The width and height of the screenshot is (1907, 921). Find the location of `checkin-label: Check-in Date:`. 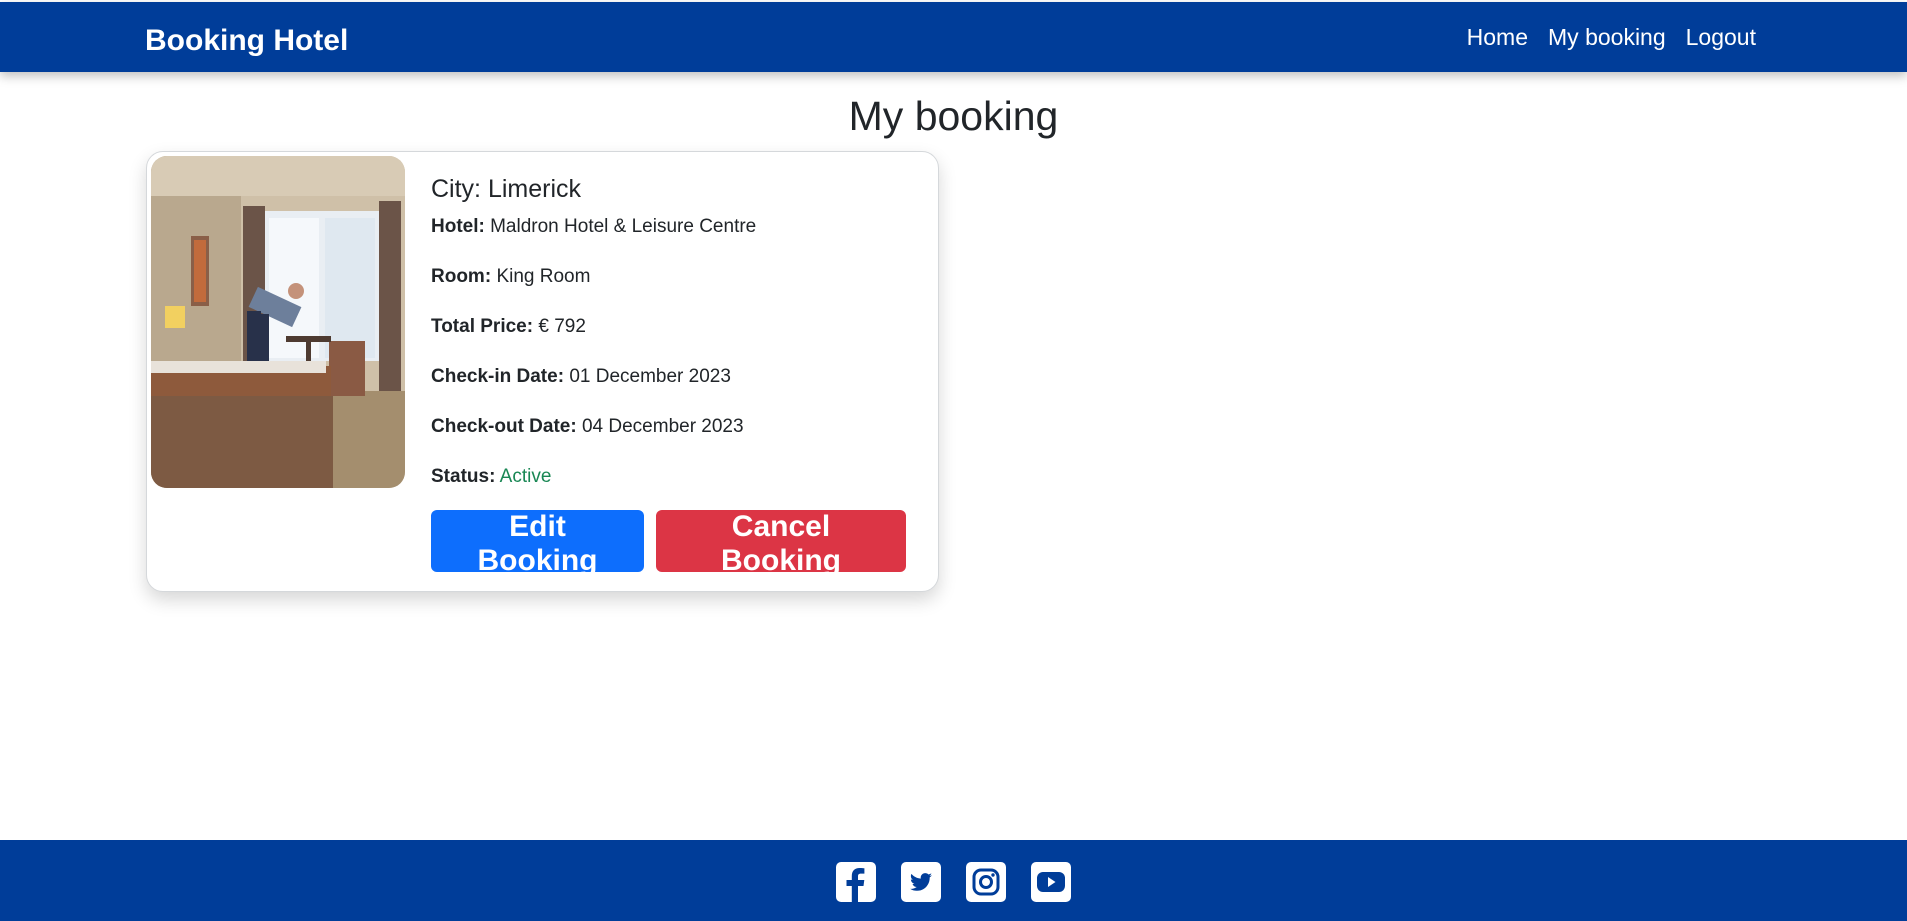

checkin-label: Check-in Date: is located at coordinates (498, 376).